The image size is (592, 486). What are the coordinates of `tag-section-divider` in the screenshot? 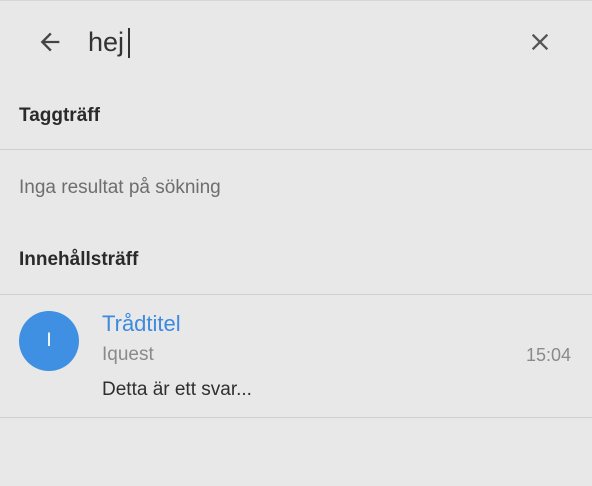 It's located at (296, 149).